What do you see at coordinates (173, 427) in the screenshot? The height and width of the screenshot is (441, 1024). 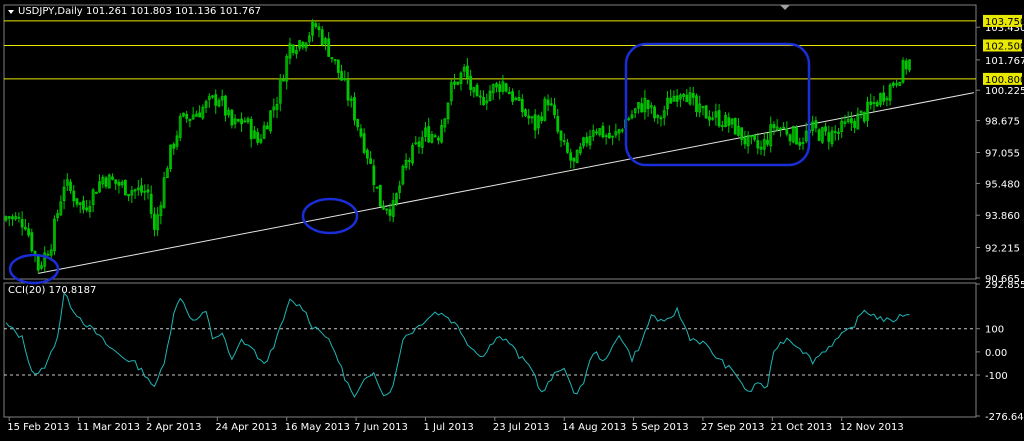 I see `time-tick-label: 2 Apr 2013` at bounding box center [173, 427].